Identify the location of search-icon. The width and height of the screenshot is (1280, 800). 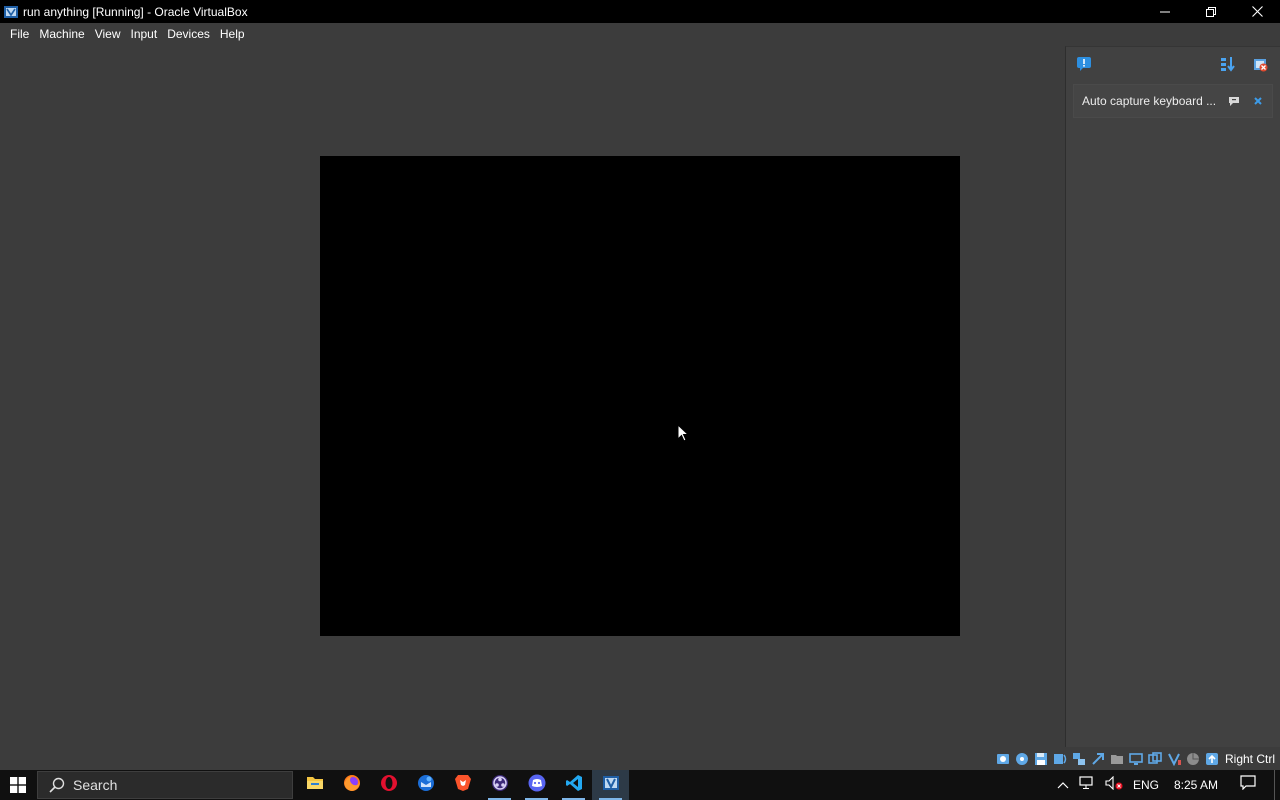
(57, 785).